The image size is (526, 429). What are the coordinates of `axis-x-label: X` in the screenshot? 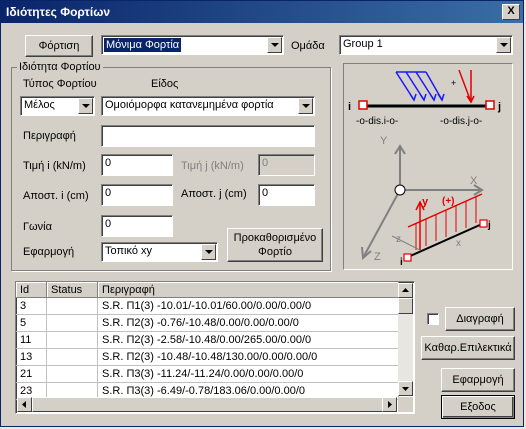 It's located at (474, 181).